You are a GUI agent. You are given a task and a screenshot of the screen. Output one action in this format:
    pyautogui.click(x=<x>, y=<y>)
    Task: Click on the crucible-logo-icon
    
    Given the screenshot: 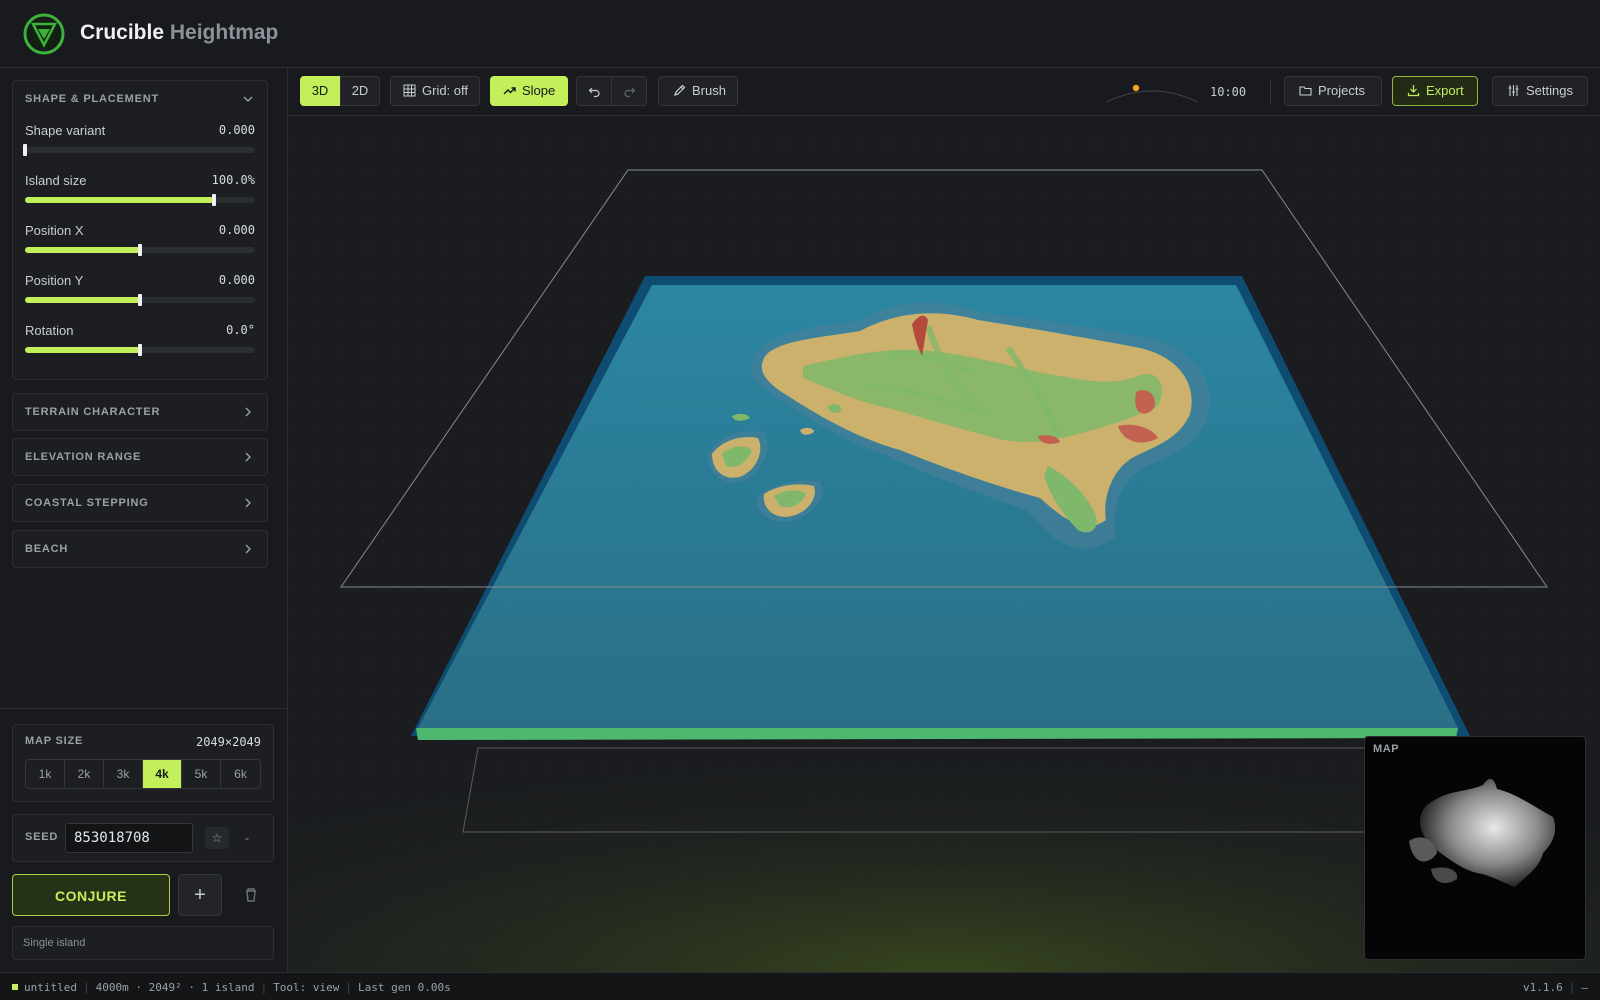 What is the action you would take?
    pyautogui.click(x=44, y=34)
    